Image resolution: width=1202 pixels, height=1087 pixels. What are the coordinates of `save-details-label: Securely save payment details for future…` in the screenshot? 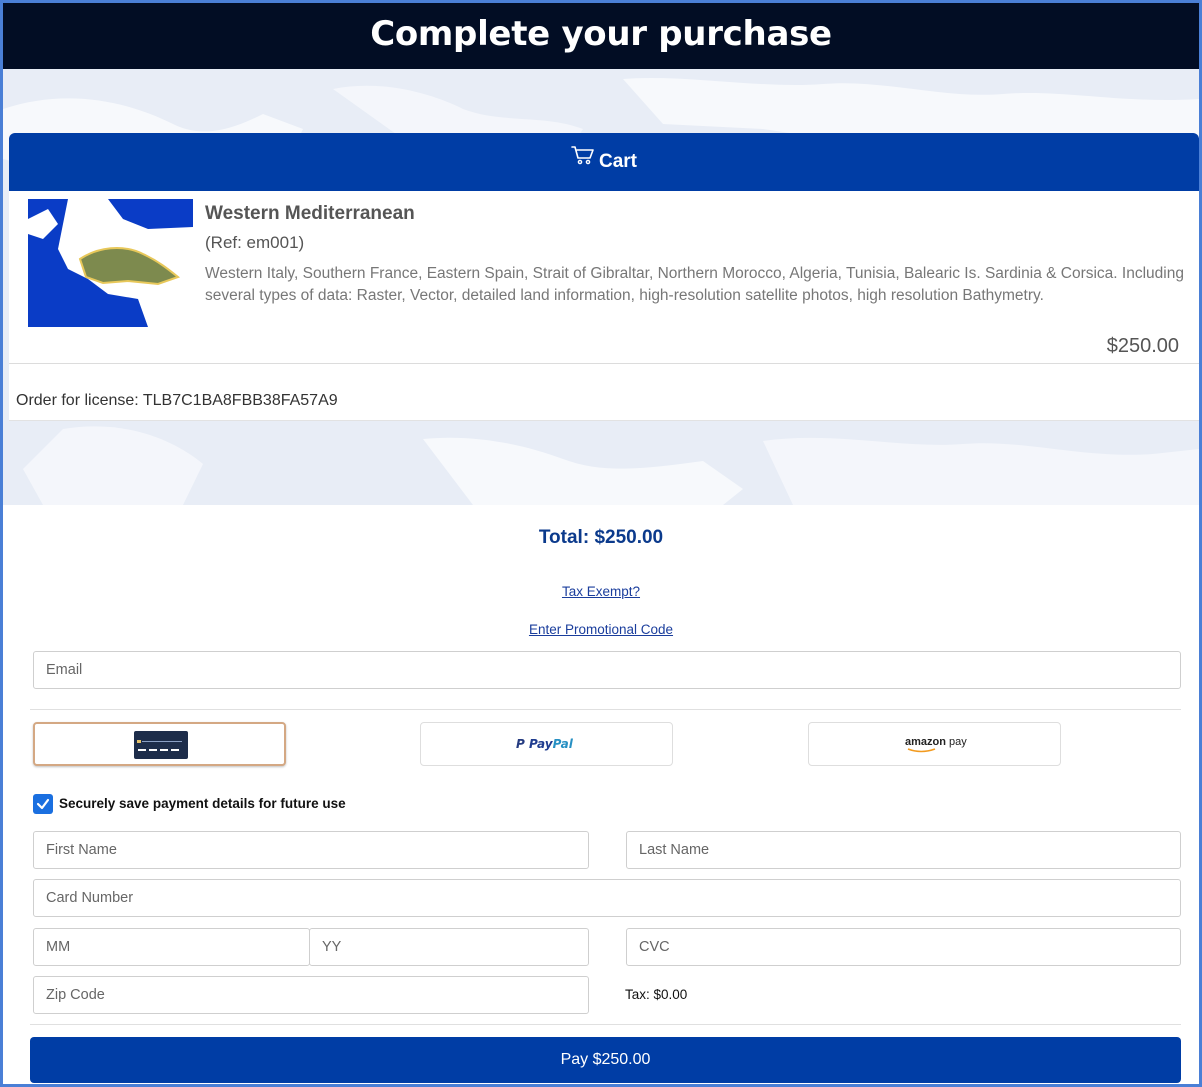 It's located at (202, 803).